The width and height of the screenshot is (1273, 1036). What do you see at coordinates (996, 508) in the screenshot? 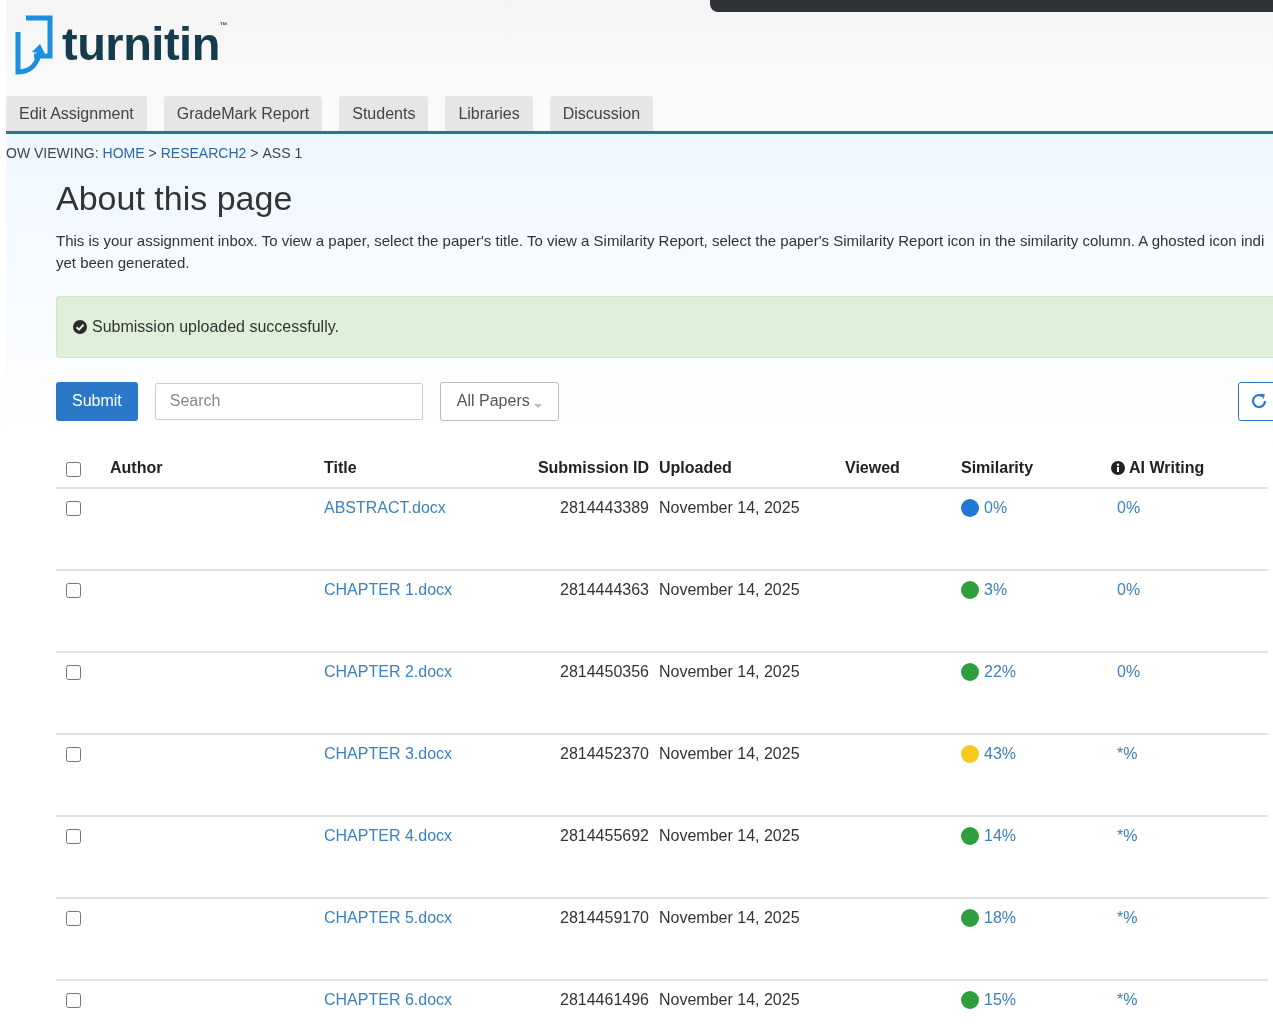
I see `similarity-score: 0%` at bounding box center [996, 508].